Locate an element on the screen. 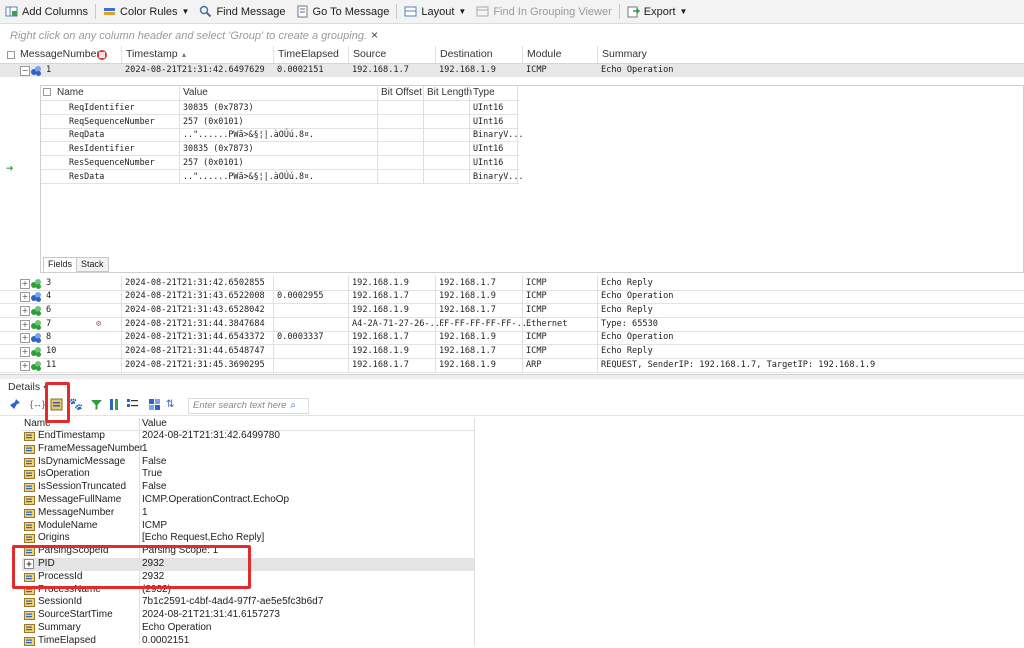 Image resolution: width=1024 pixels, height=648 pixels. grid-view-icon is located at coordinates (154, 404).